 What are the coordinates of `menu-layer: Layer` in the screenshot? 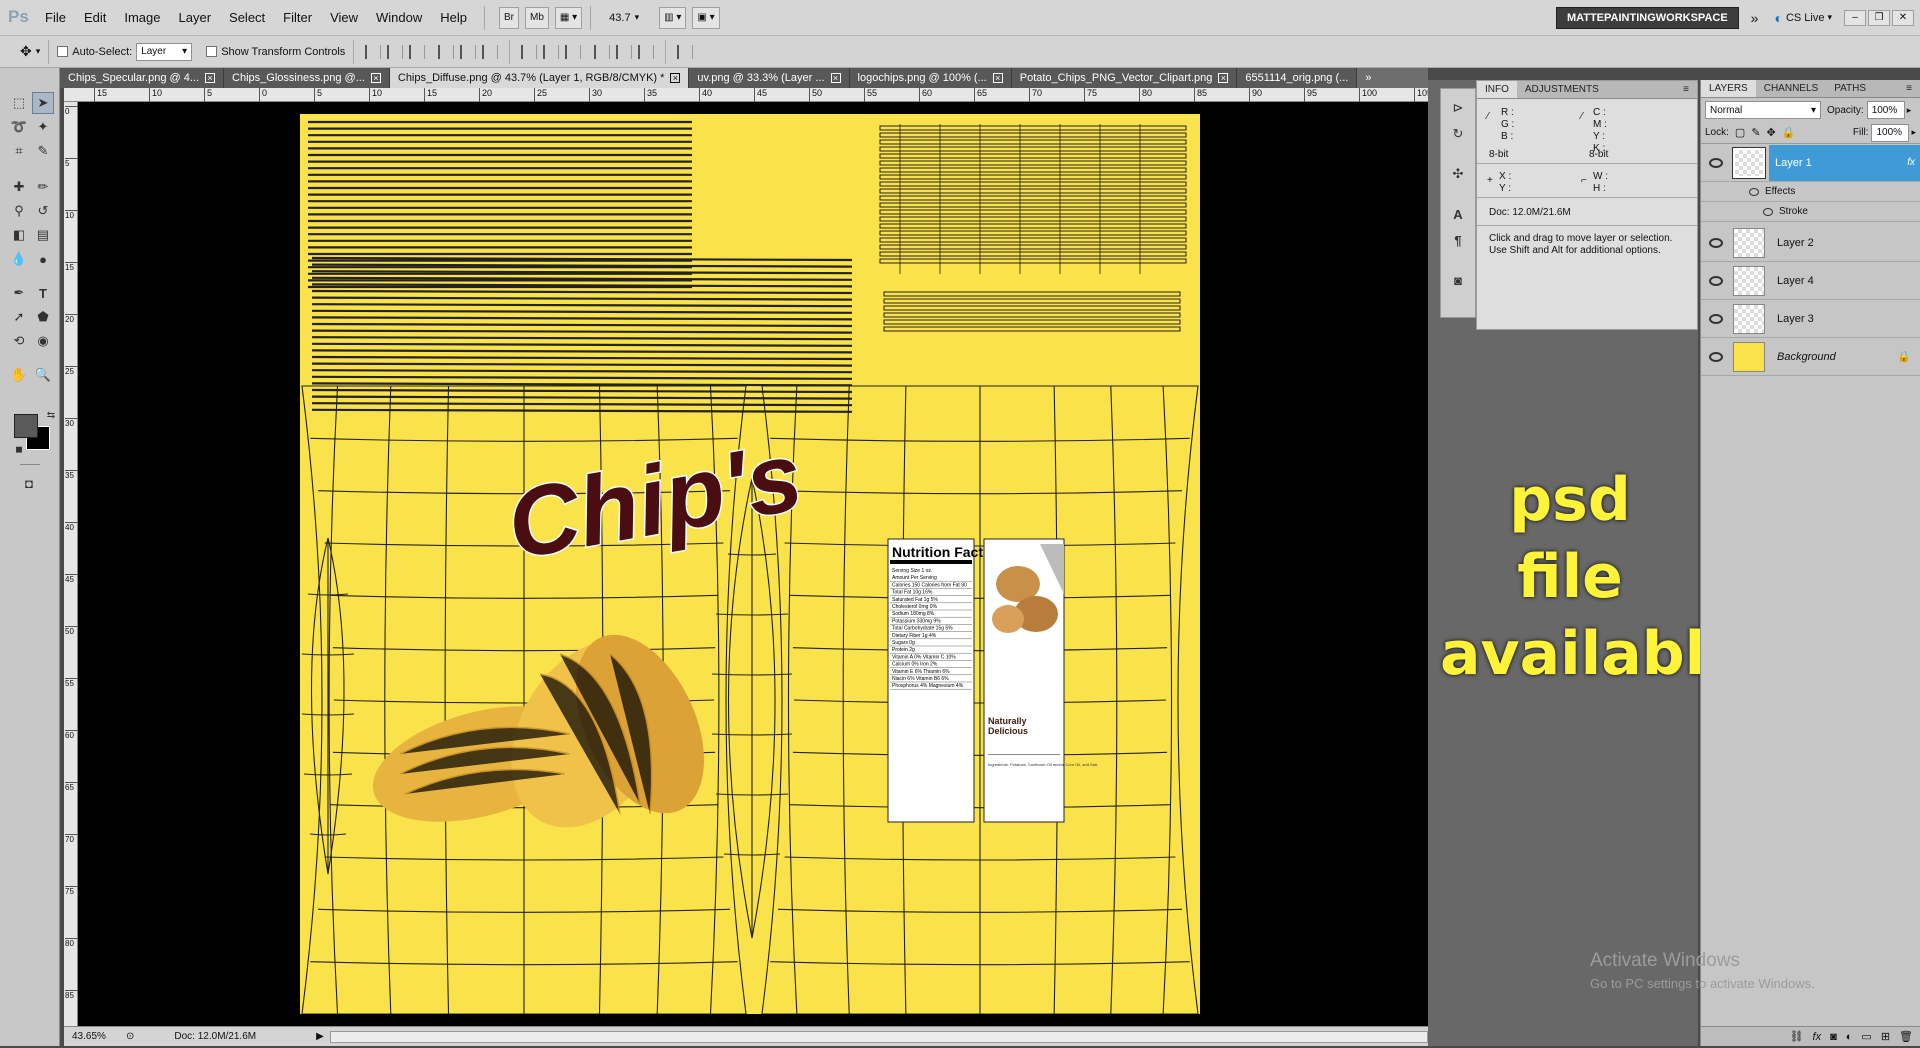 It's located at (195, 17).